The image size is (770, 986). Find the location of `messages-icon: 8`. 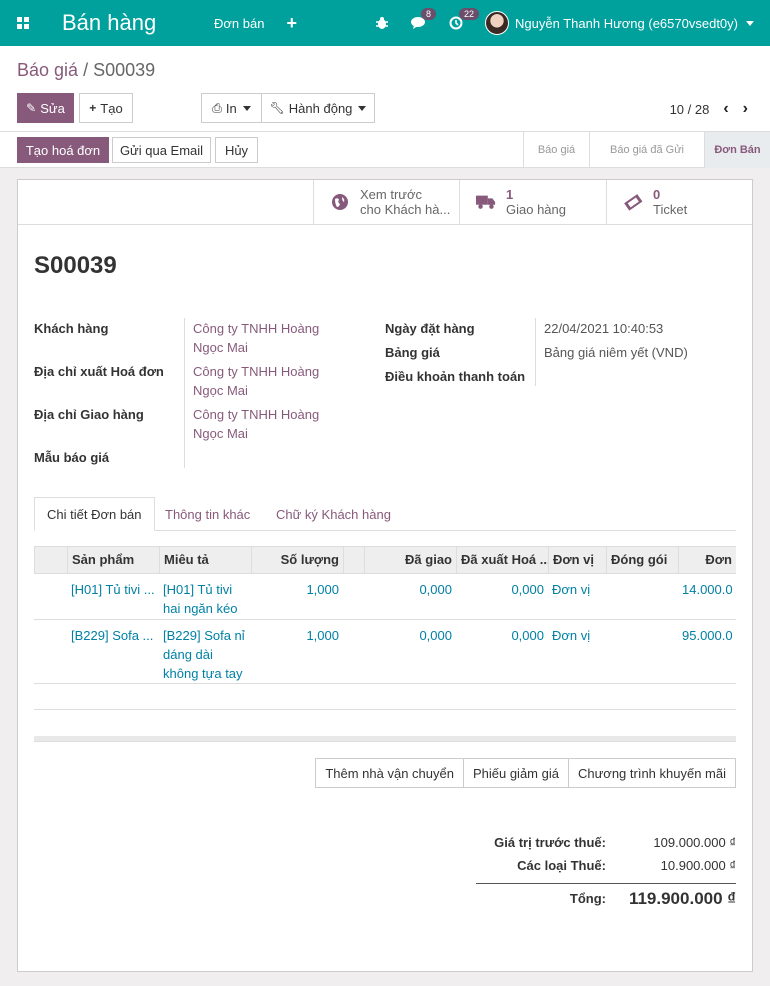

messages-icon: 8 is located at coordinates (424, 19).